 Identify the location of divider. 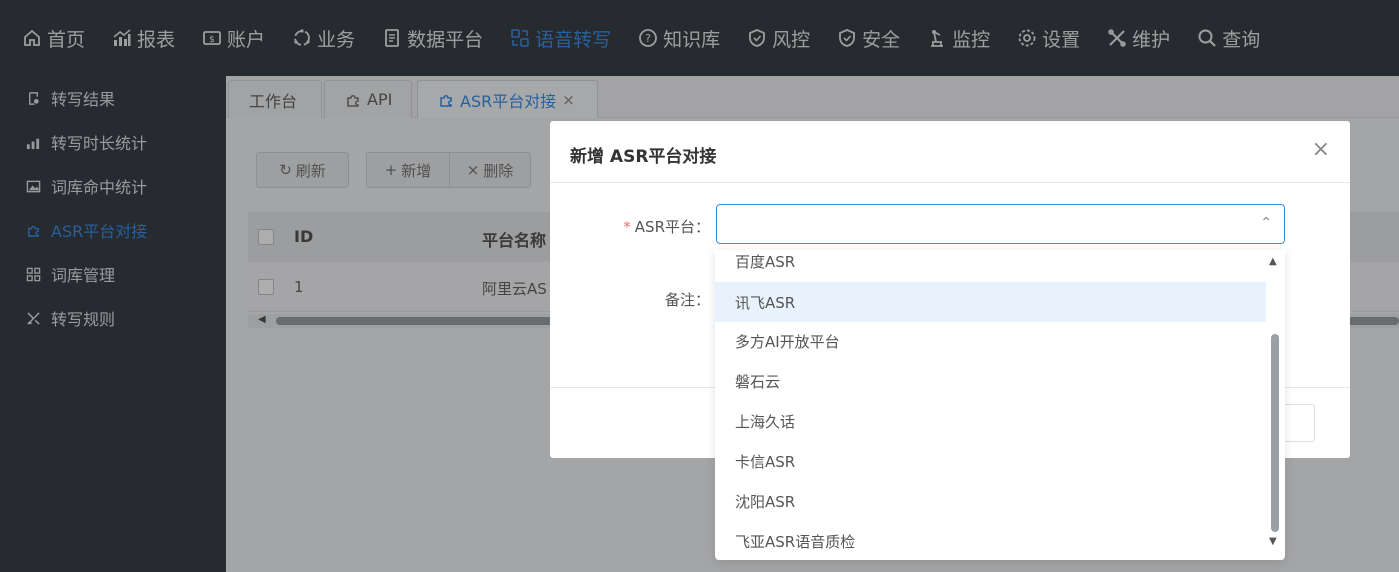
(950, 182).